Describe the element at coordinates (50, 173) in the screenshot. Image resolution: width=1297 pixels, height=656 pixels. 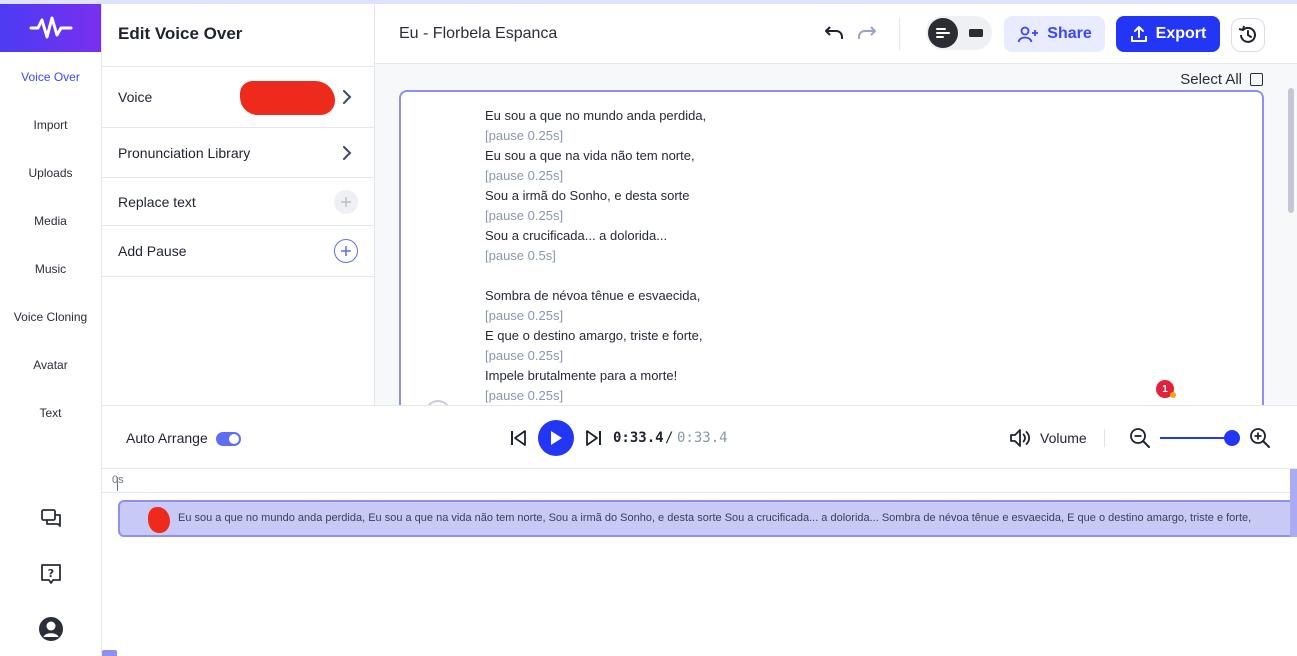
I see `rail-item-uploads: Uploads` at that location.